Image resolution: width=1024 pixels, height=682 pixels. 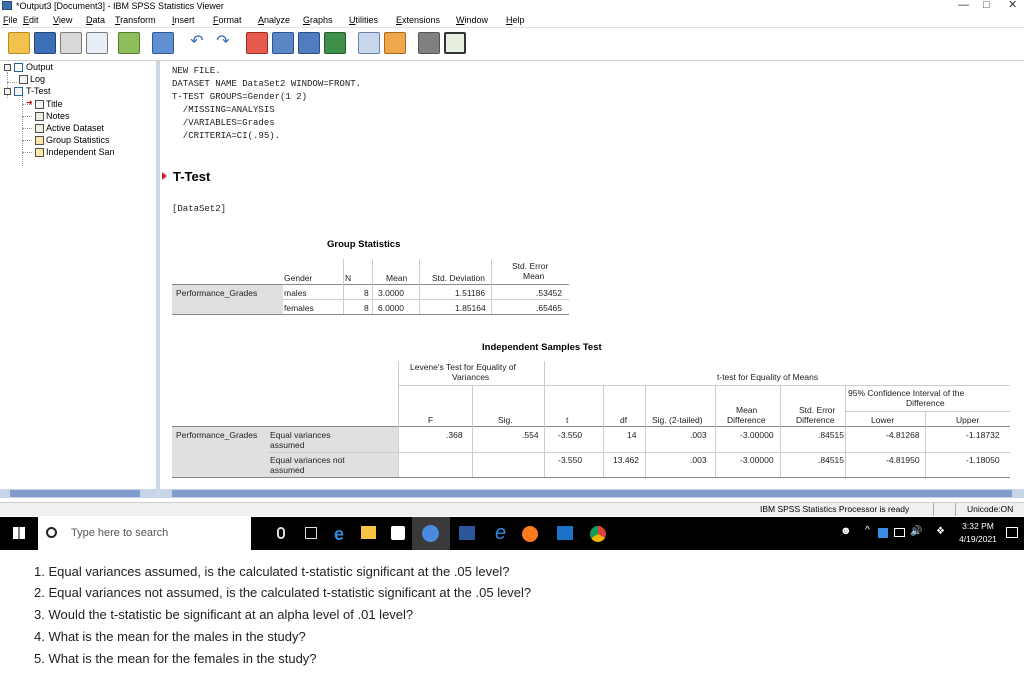 I want to click on outline-item-log: Log, so click(x=37, y=79).